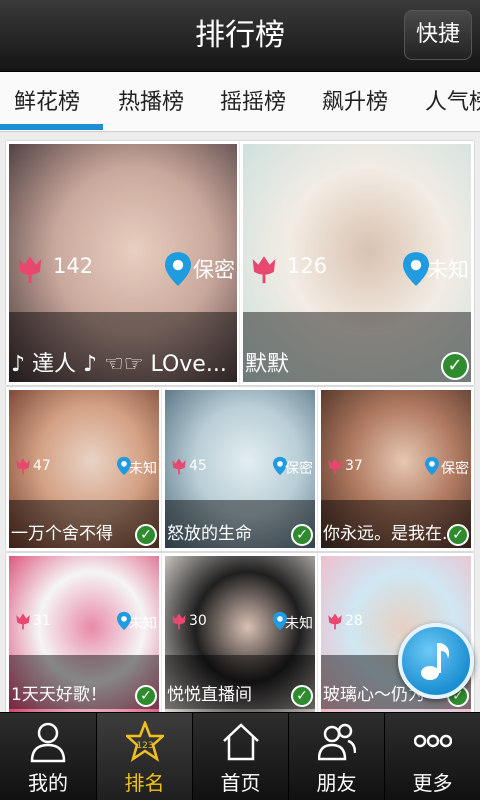  Describe the element at coordinates (84, 632) in the screenshot. I see `user-card: 31 未知 1天天好歌！ ✓` at that location.